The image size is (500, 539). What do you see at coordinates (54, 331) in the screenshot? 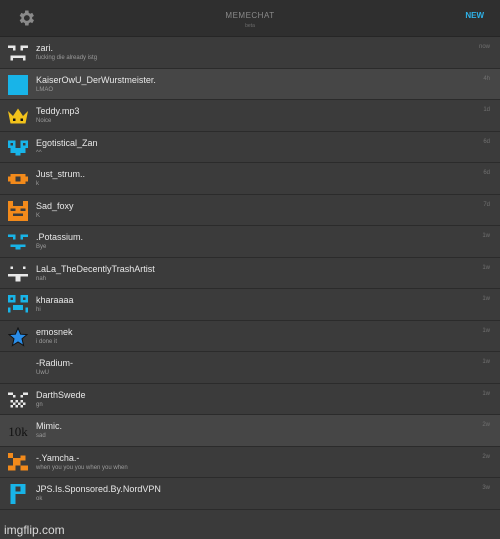
I see `chat-name: emosnek` at bounding box center [54, 331].